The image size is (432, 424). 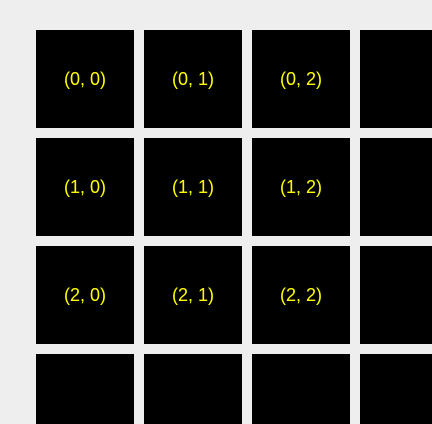 I want to click on cell-label: (1, 1), so click(x=192, y=186).